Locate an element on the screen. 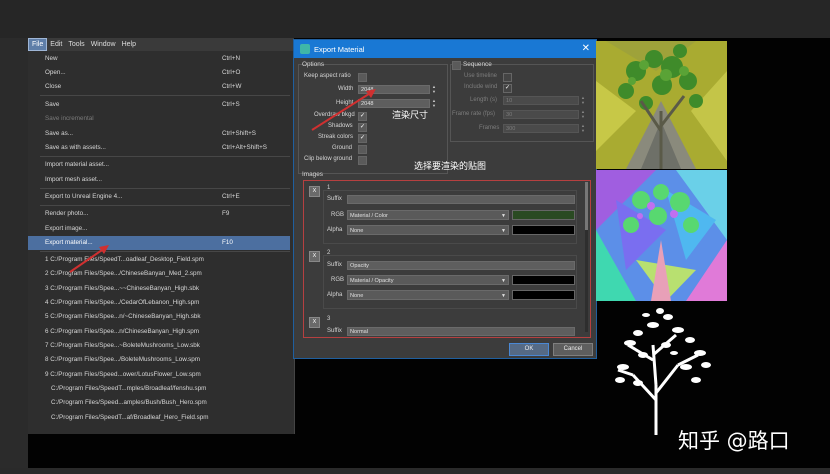 The width and height of the screenshot is (830, 474). arrow-to-size is located at coordinates (343, 110).